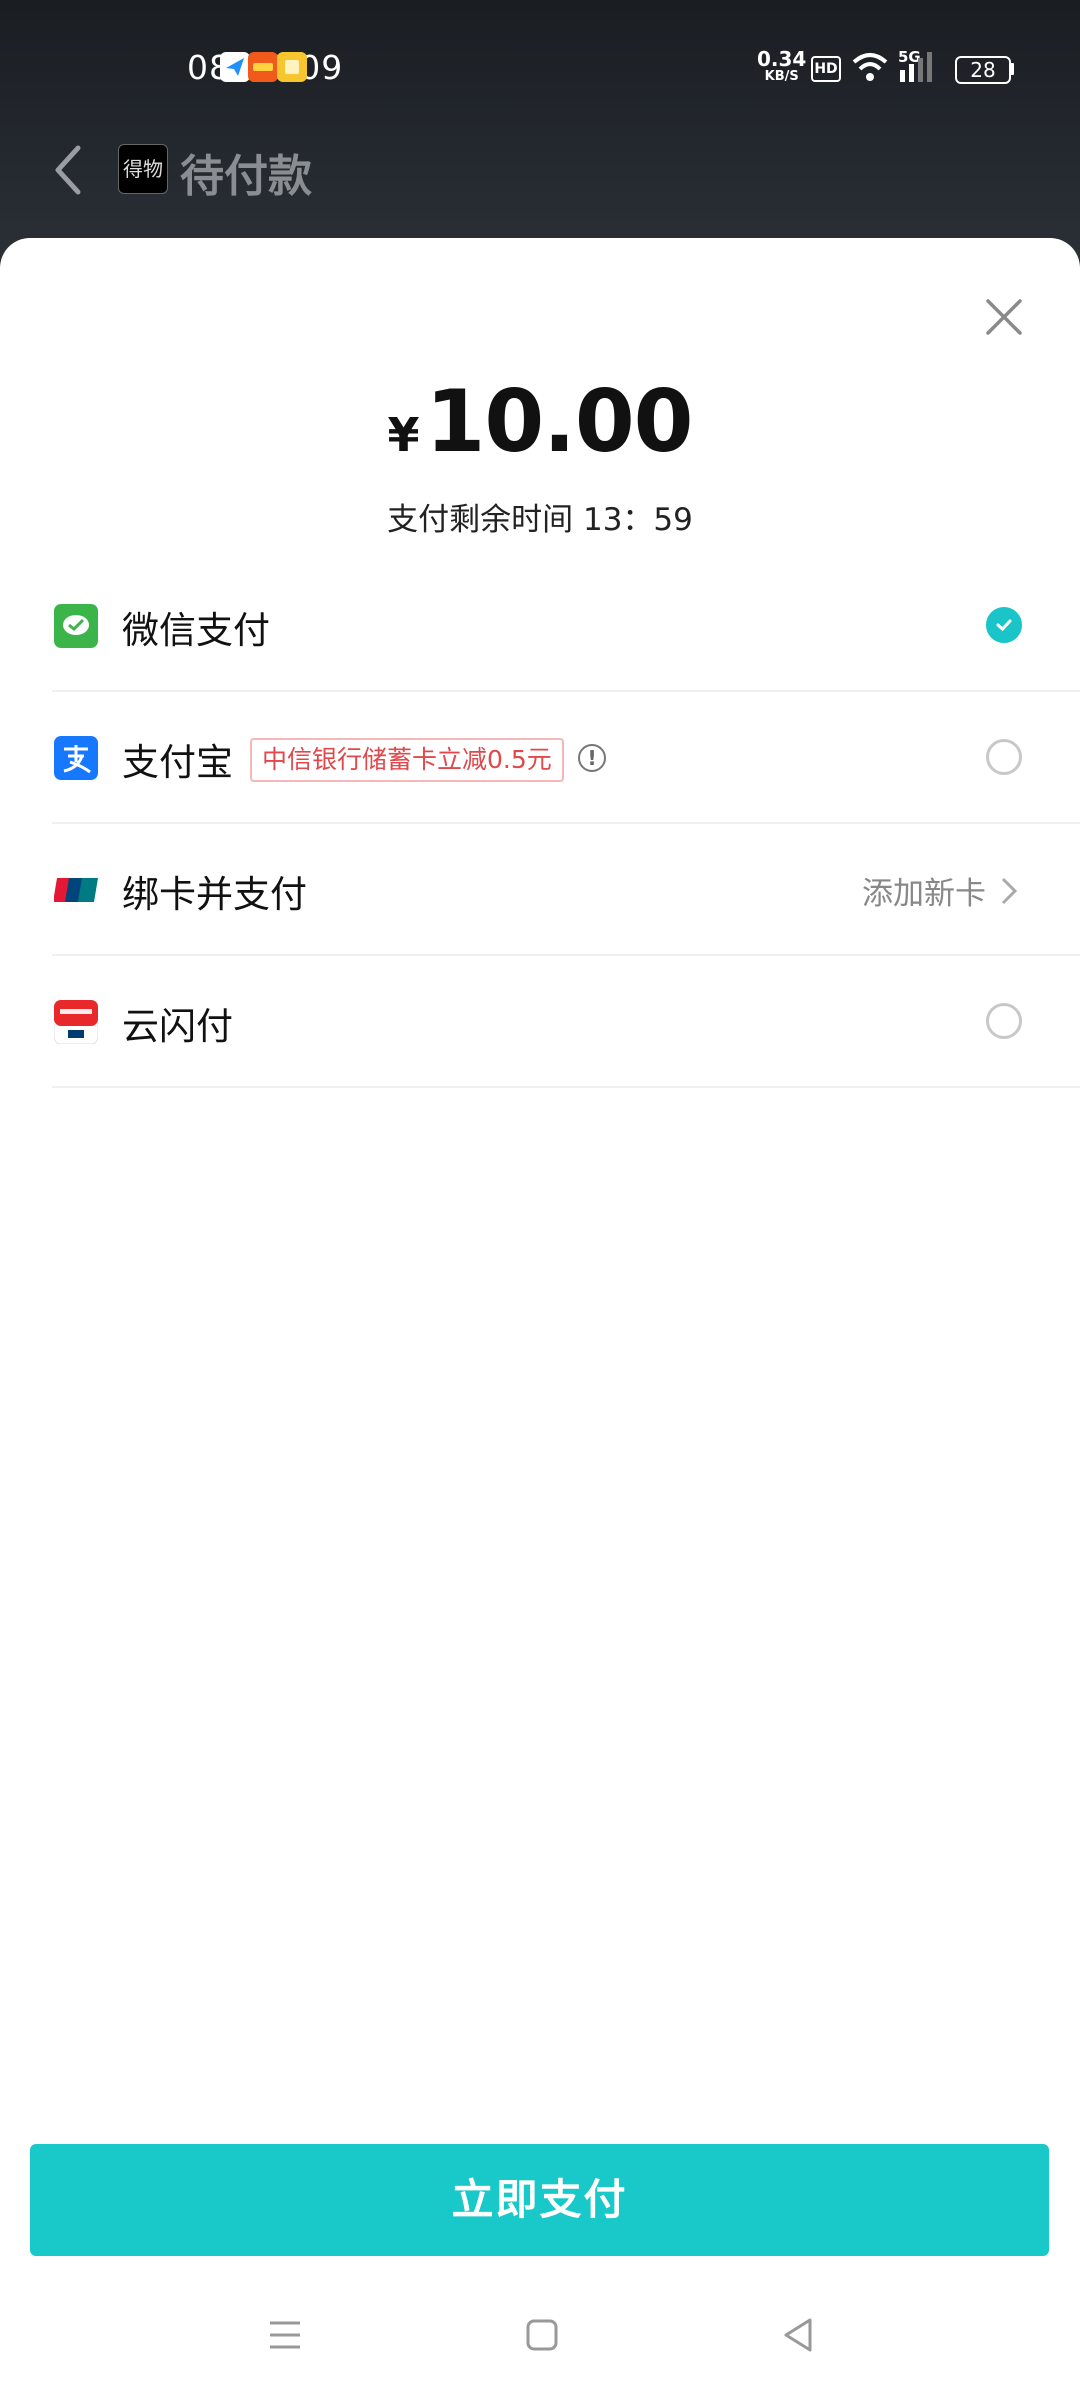 This screenshot has width=1080, height=2400. Describe the element at coordinates (177, 1026) in the screenshot. I see `method-label: 云闪付` at that location.